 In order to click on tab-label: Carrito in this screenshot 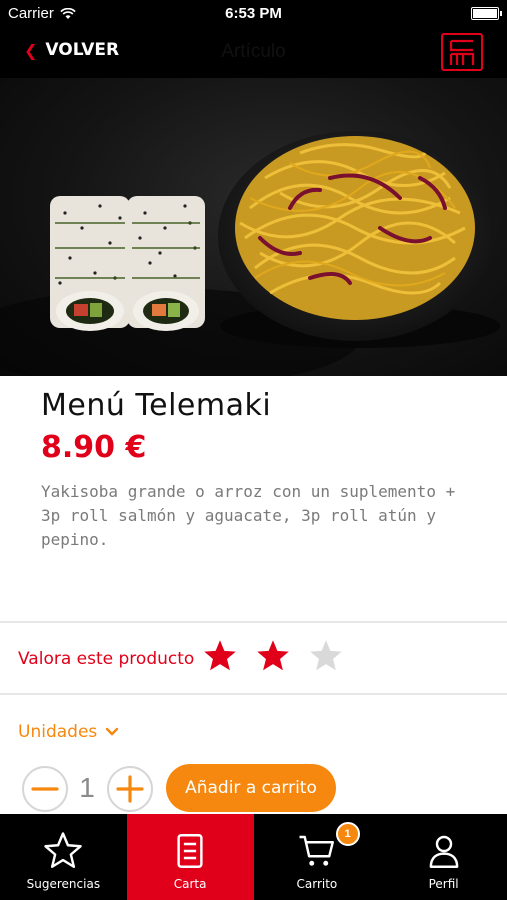, I will do `click(317, 884)`.